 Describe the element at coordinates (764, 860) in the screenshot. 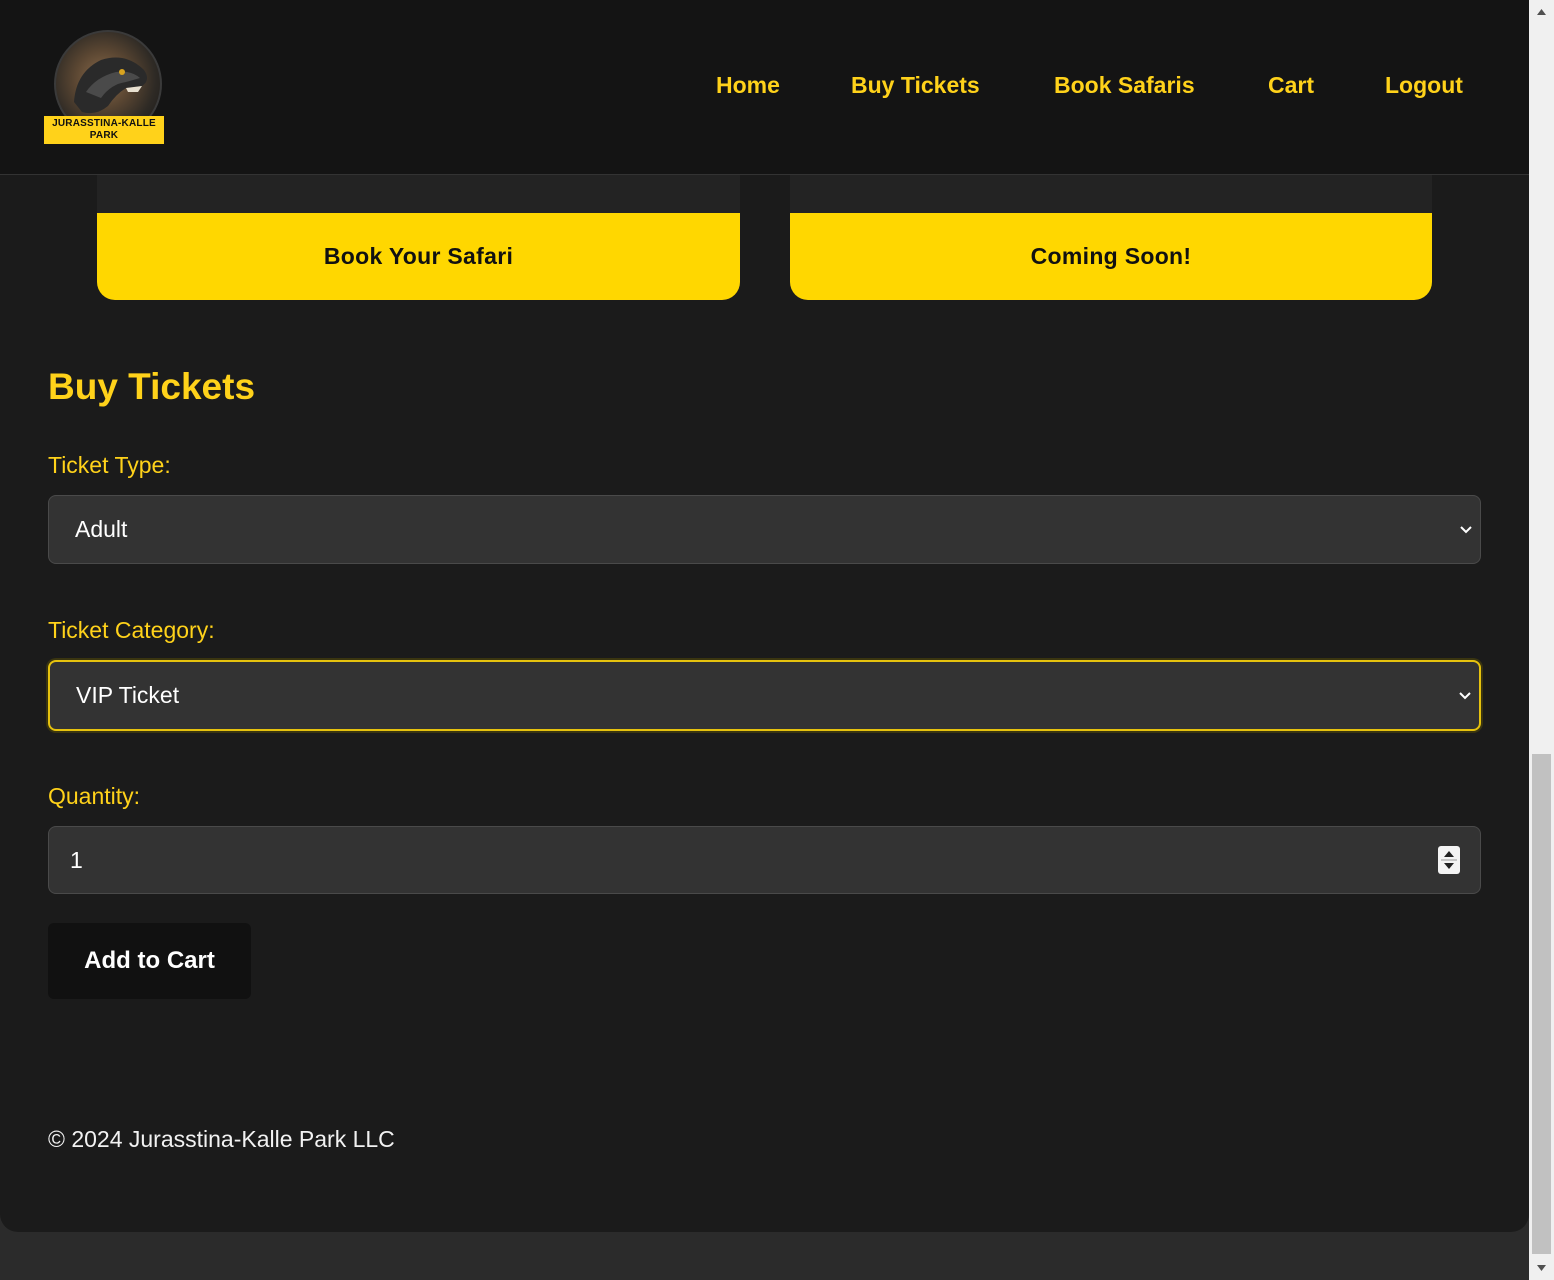

I see `quantity-input: 1` at that location.